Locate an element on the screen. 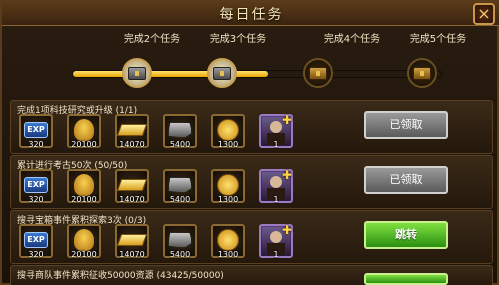  window-title: 每日任务 is located at coordinates (251, 15).